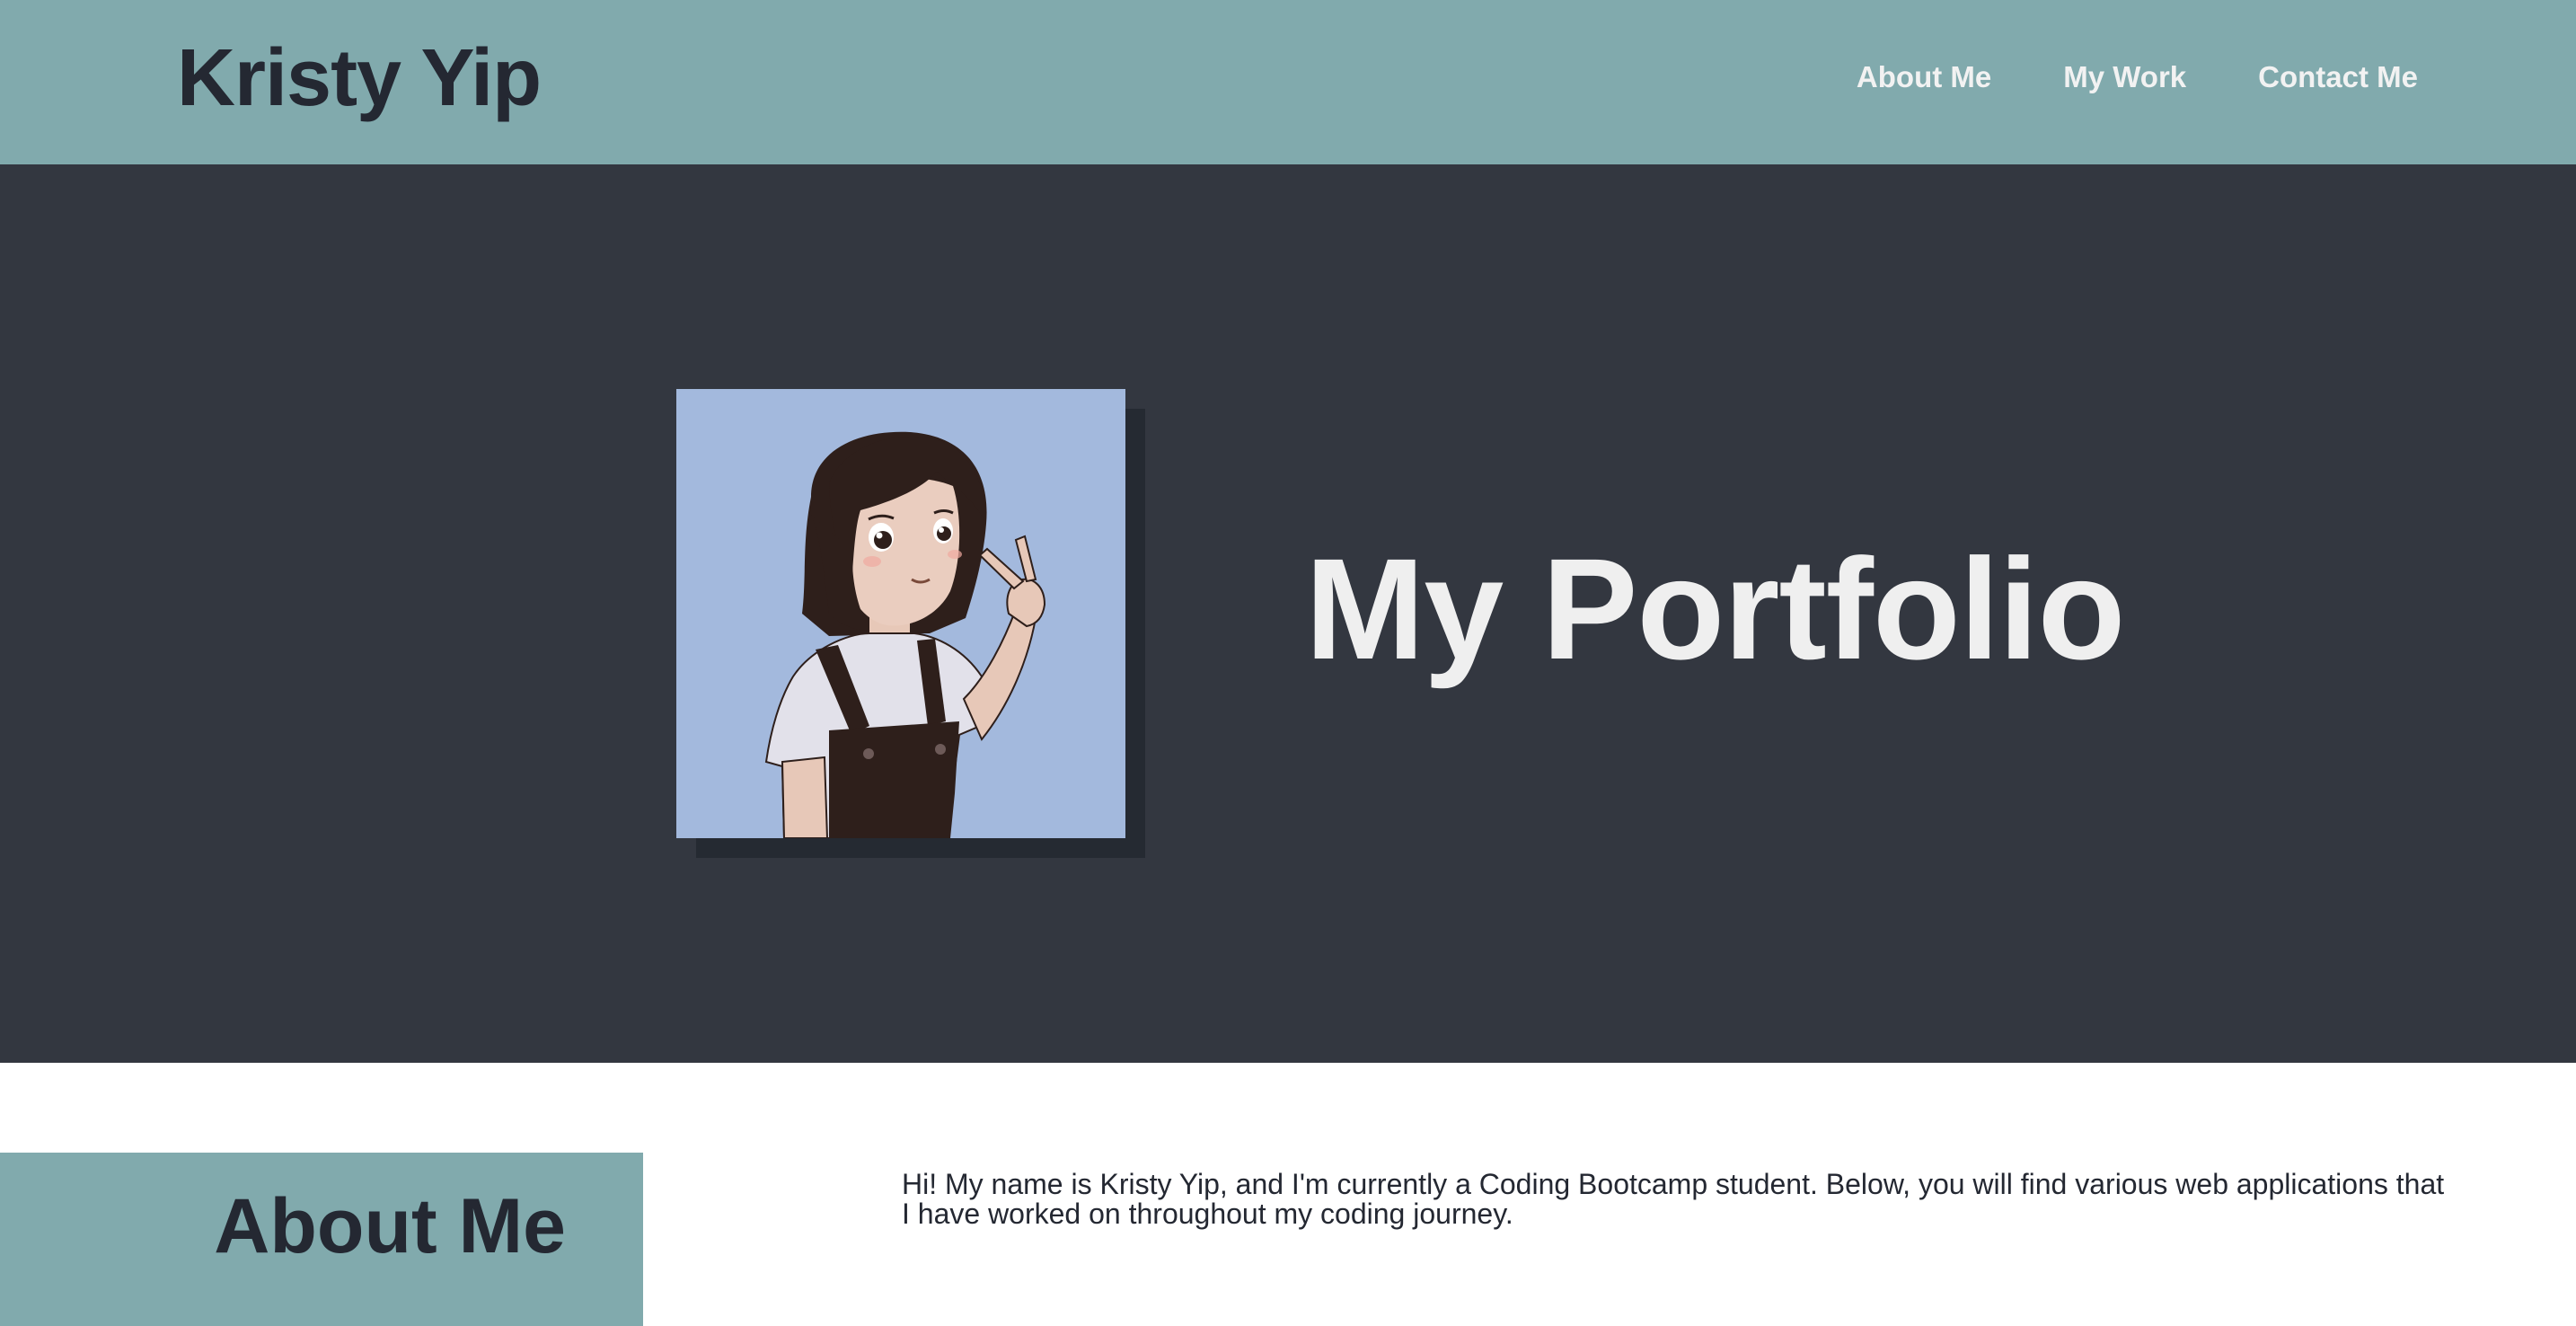 This screenshot has width=2576, height=1326. I want to click on main-nav: About Me My Work Contact Me, so click(2137, 77).